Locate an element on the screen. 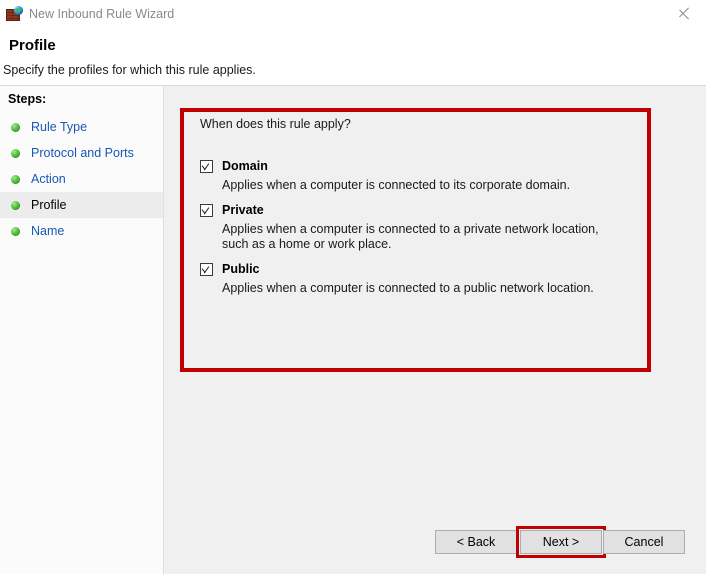 The width and height of the screenshot is (706, 574). domain-checkbox is located at coordinates (206, 166).